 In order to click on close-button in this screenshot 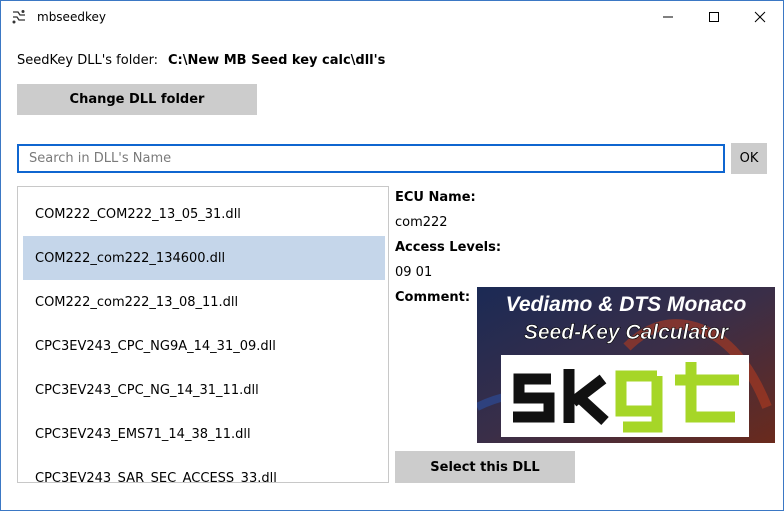, I will do `click(760, 16)`.